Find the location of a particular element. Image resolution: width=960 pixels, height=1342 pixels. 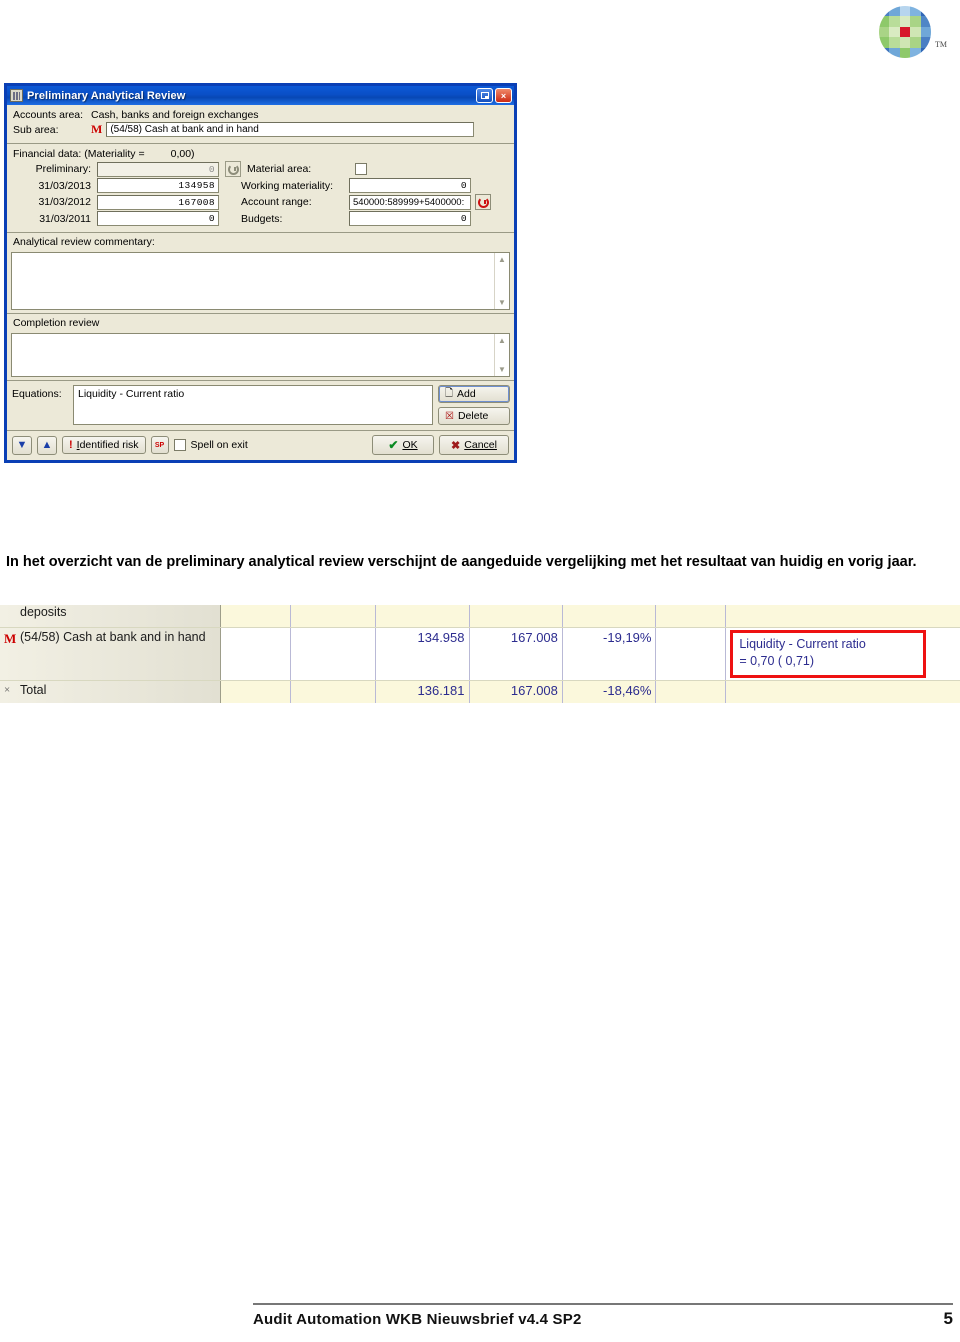

row-change-value is located at coordinates (609, 616).